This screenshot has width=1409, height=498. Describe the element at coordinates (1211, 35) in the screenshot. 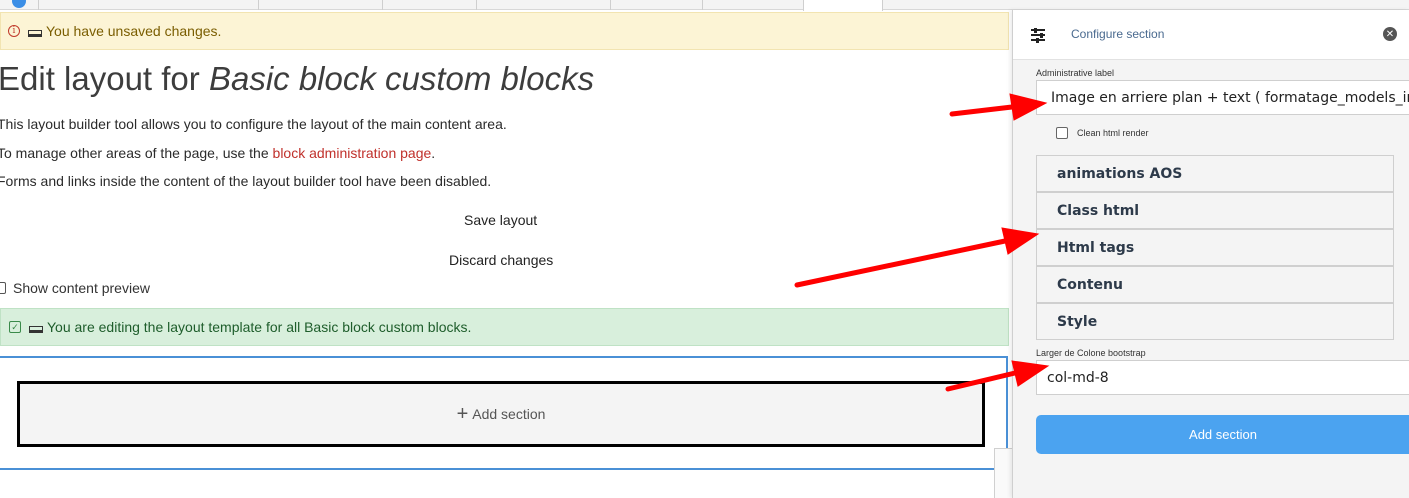

I see `panel-header: Configure section ✕` at that location.